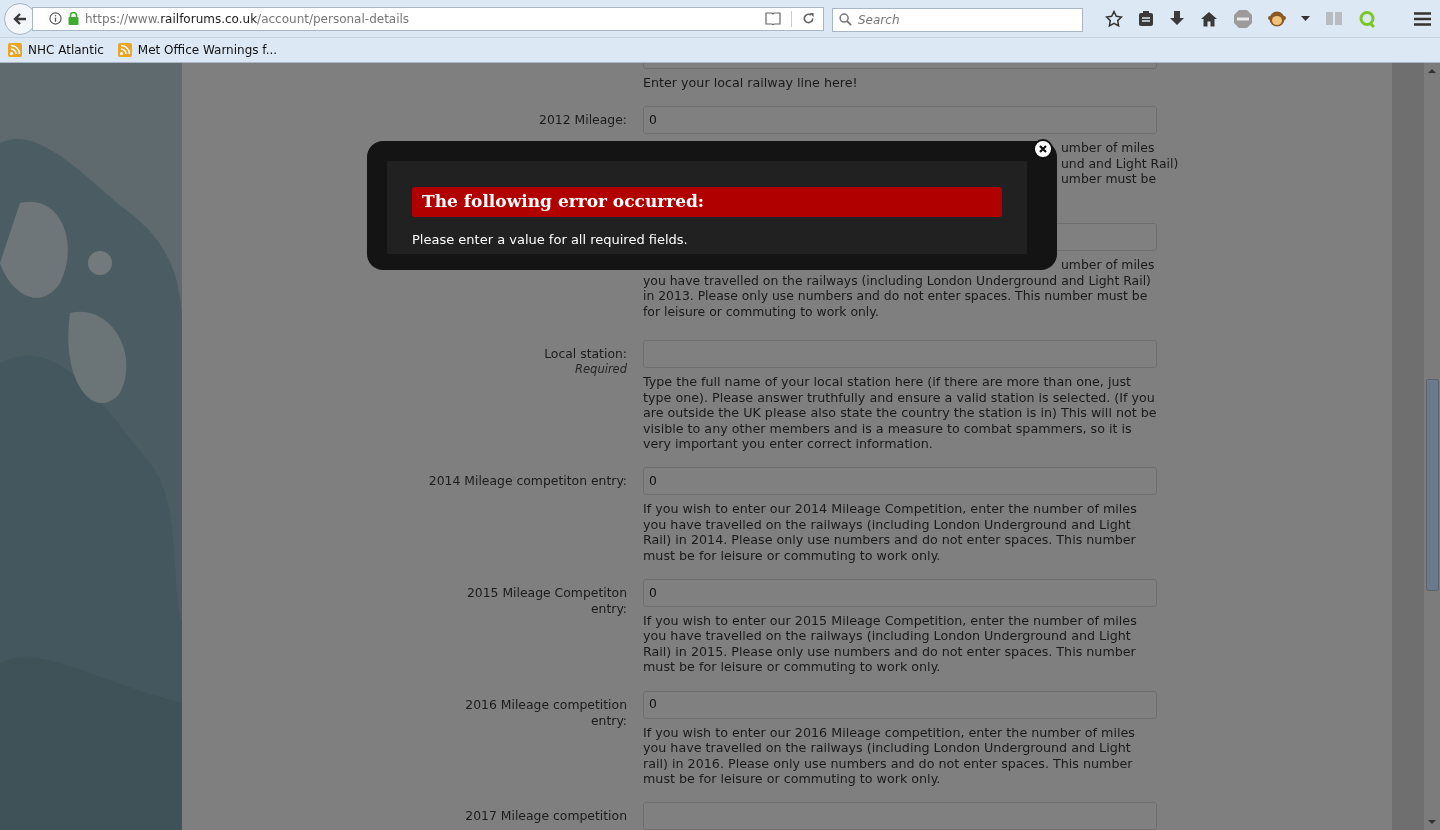 The height and width of the screenshot is (830, 1440). What do you see at coordinates (751, 83) in the screenshot?
I see `help-text: Enter your local railway line here!` at bounding box center [751, 83].